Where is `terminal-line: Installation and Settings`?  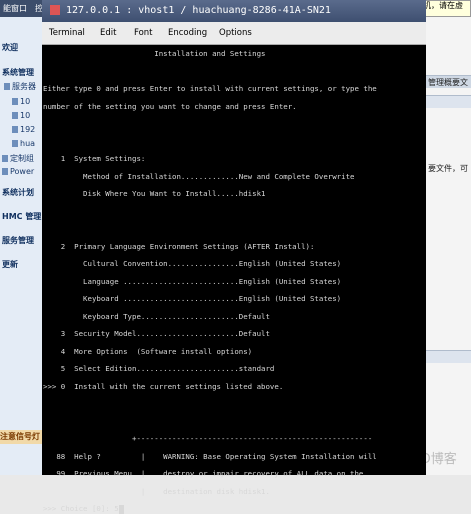
terminal-line: Installation and Settings is located at coordinates (154, 53).